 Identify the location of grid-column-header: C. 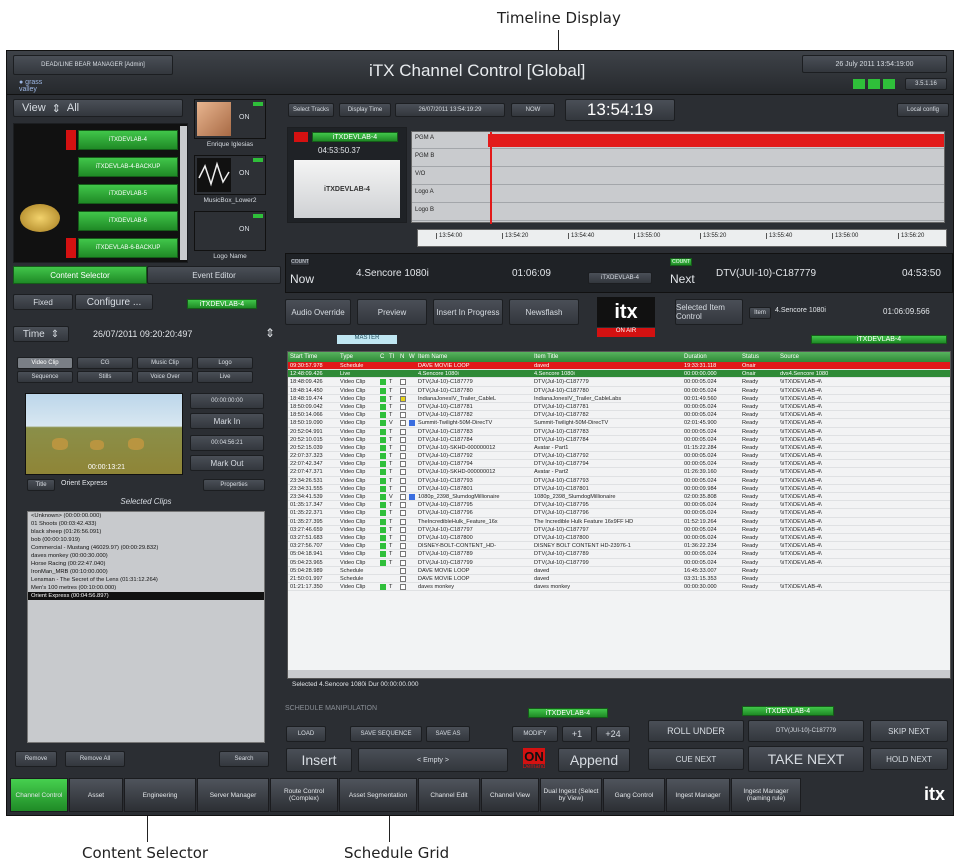
(382, 357).